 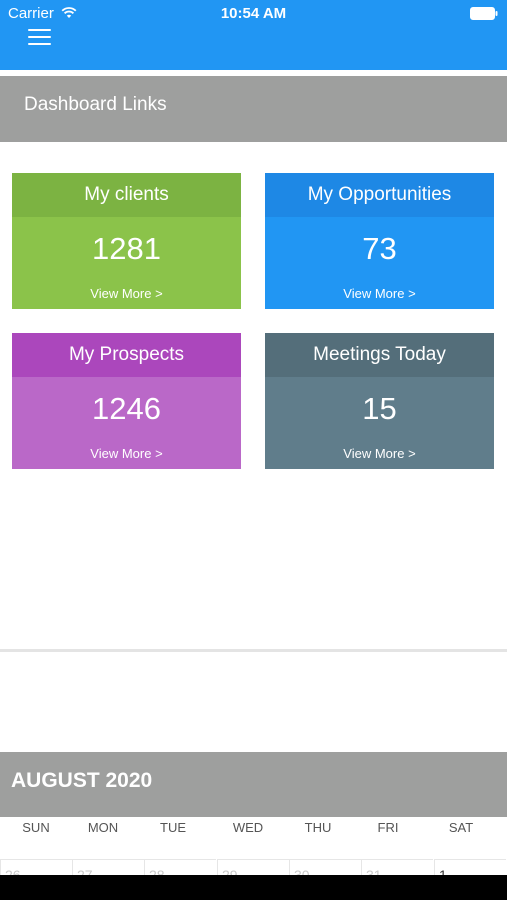 I want to click on bottom-bar, so click(x=253, y=887).